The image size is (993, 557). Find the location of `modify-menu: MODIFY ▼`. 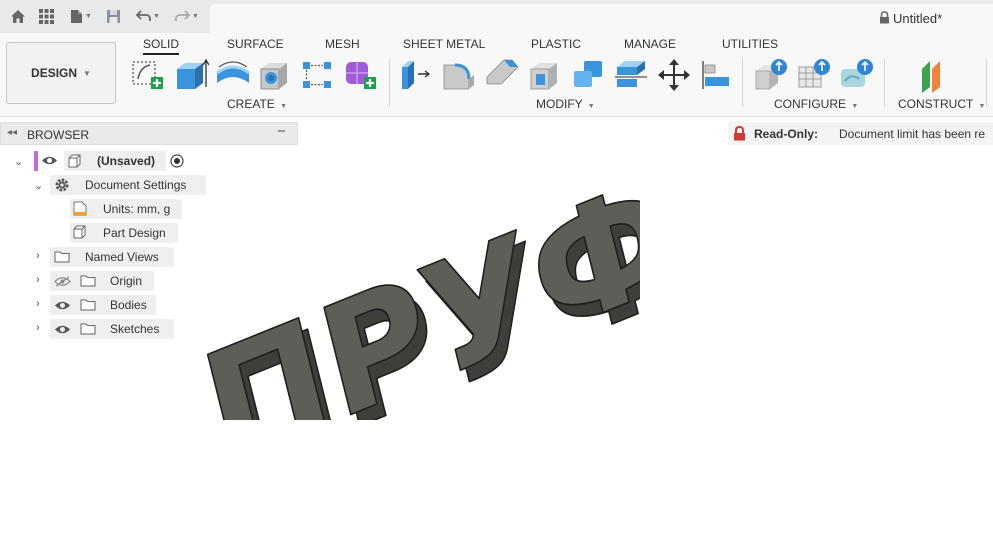

modify-menu: MODIFY ▼ is located at coordinates (565, 104).